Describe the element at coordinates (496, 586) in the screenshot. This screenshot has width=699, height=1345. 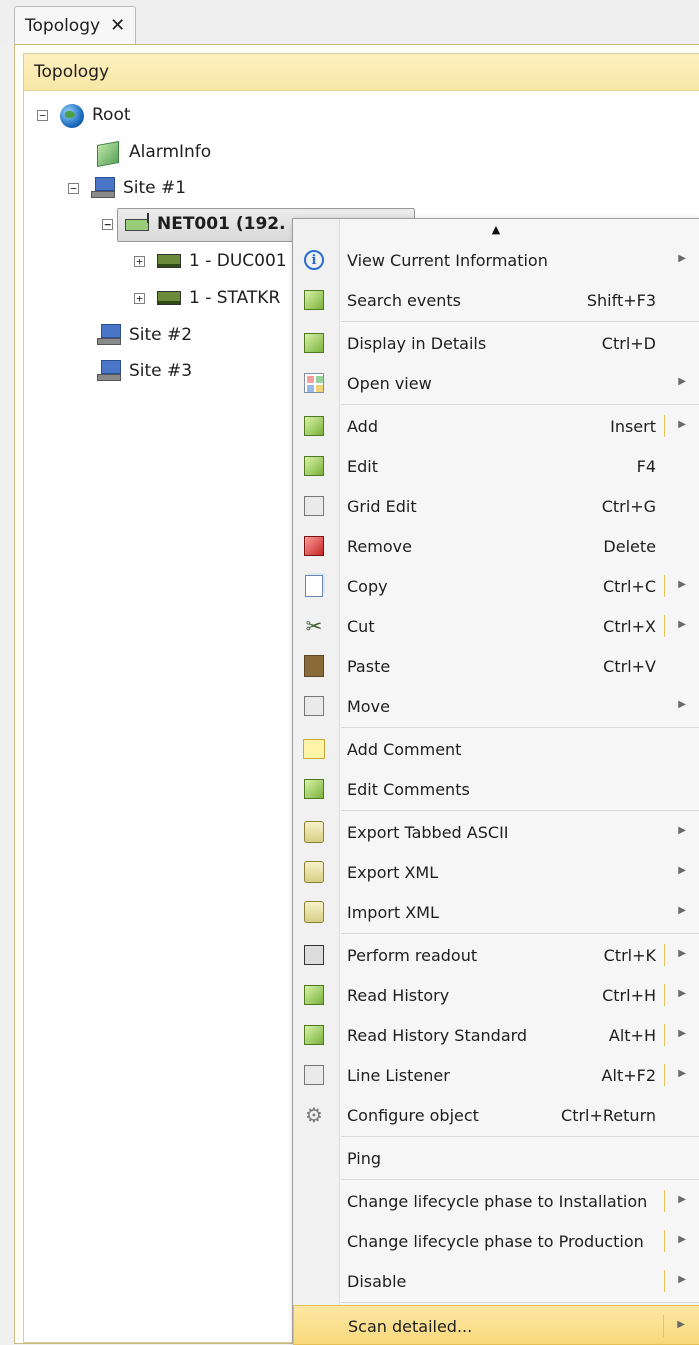
I see `menu-item-copy: Copy Ctrl+C ▶` at that location.